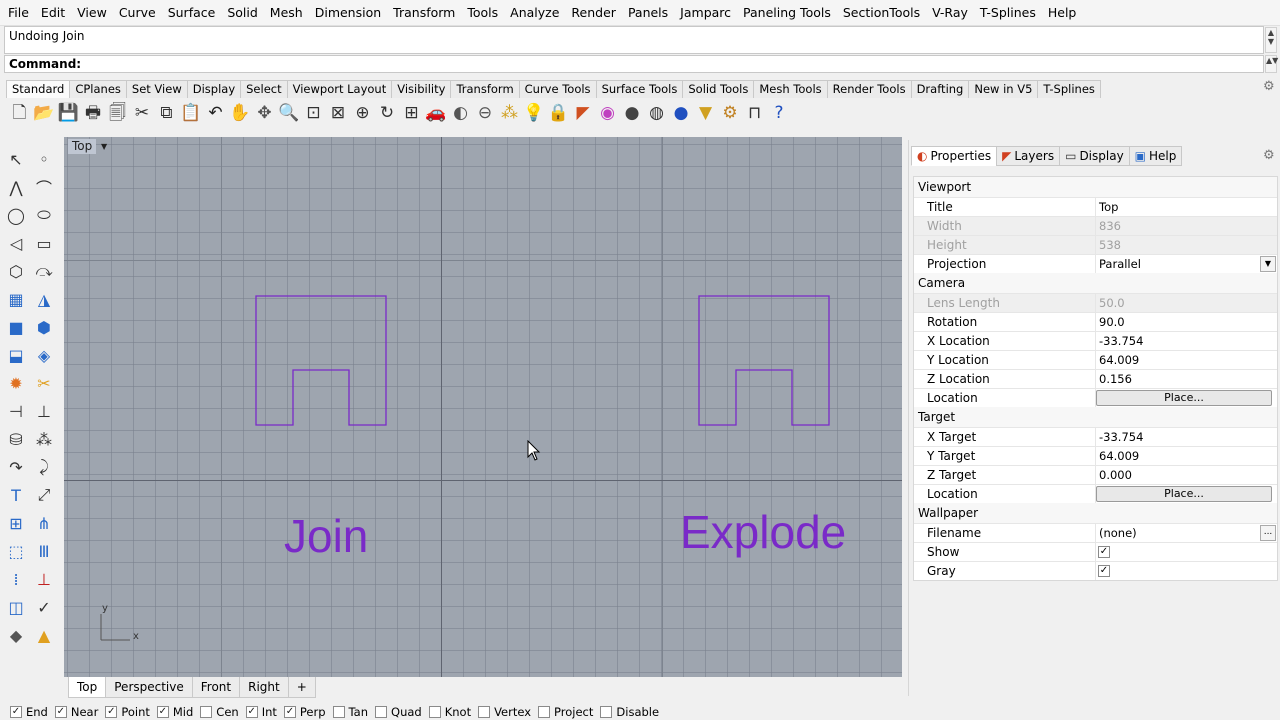 This screenshot has height=720, width=1280. What do you see at coordinates (44, 271) in the screenshot?
I see `freeform-curve-icon: ⤼` at bounding box center [44, 271].